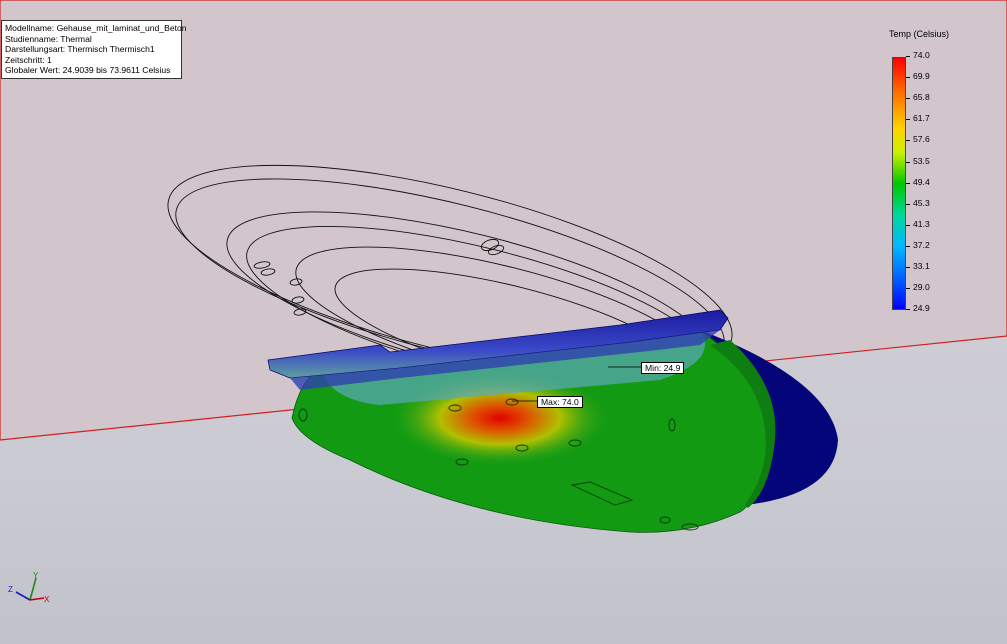 The image size is (1007, 644). What do you see at coordinates (919, 34) in the screenshot?
I see `legend-title: Temp (Celsius)` at bounding box center [919, 34].